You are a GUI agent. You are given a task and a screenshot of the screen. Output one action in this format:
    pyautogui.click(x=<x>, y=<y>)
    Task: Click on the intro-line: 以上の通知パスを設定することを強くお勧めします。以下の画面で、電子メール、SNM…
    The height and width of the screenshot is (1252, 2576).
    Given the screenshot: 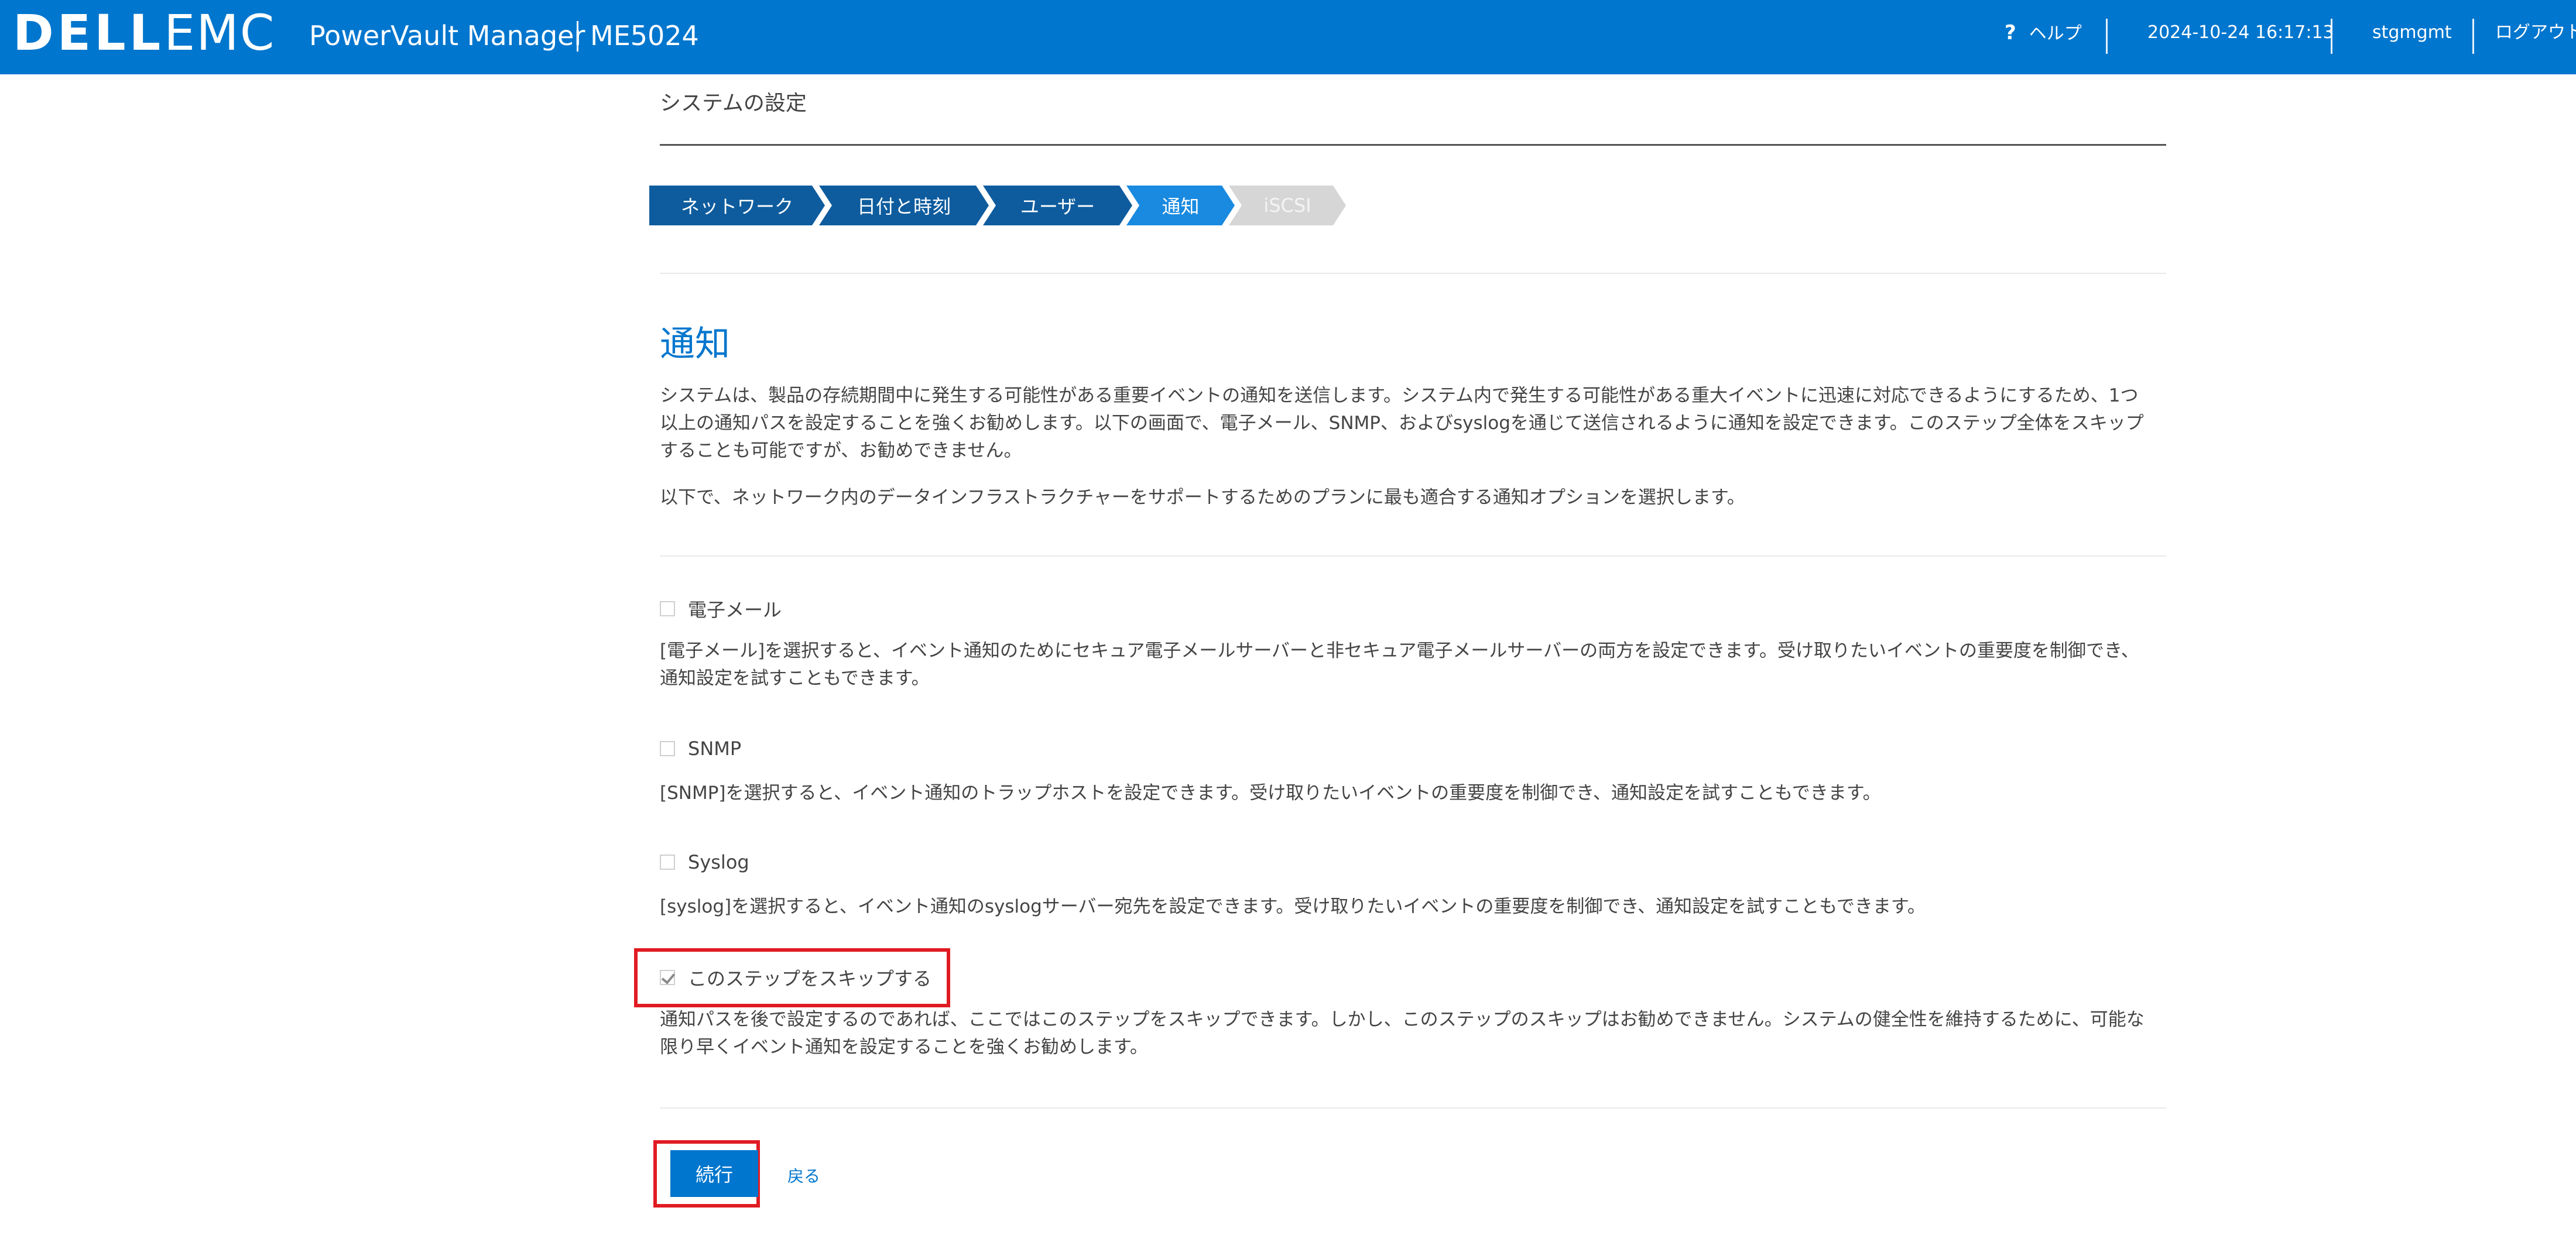 What is the action you would take?
    pyautogui.click(x=1402, y=423)
    